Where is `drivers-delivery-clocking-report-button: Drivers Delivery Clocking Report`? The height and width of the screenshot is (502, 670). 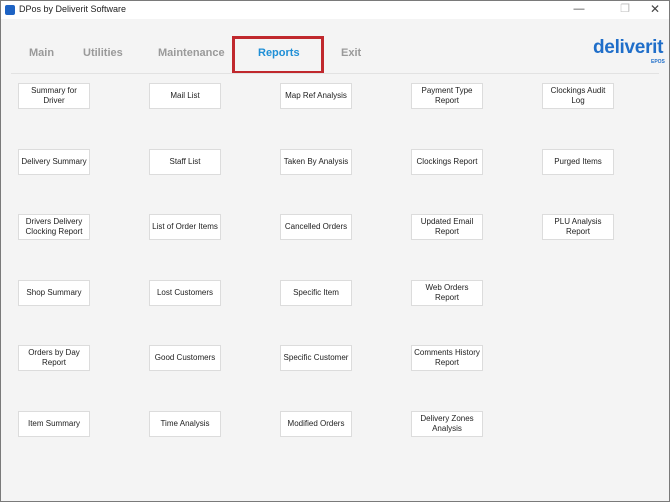
drivers-delivery-clocking-report-button: Drivers Delivery Clocking Report is located at coordinates (54, 227).